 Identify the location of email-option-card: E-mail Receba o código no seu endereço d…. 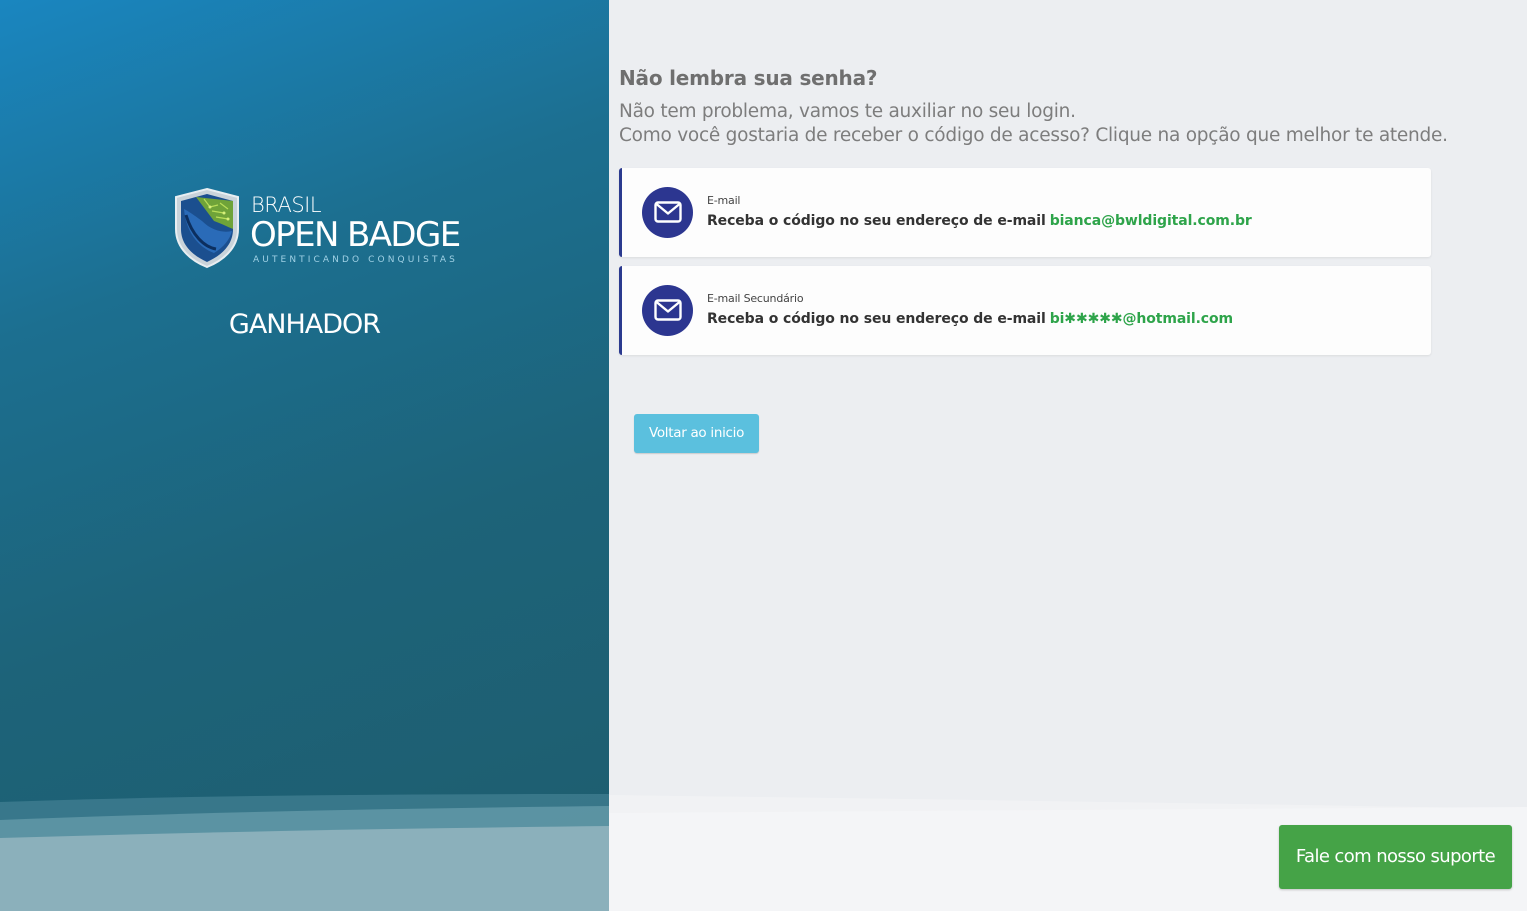
(1025, 212).